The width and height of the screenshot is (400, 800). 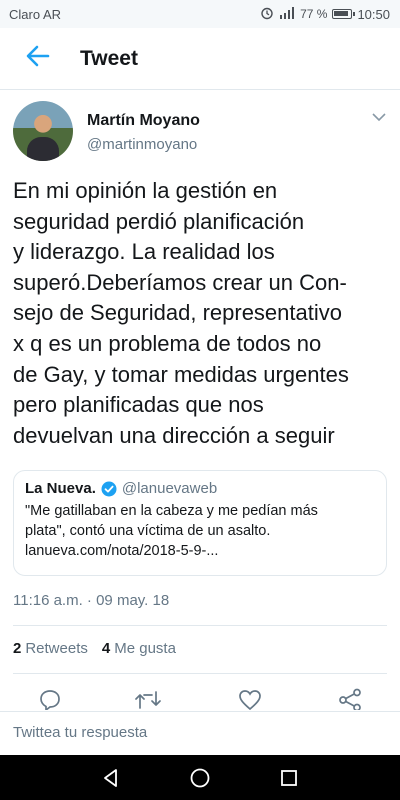 What do you see at coordinates (138, 405) in the screenshot?
I see `tweet-text-line: pero planificadas que nos` at bounding box center [138, 405].